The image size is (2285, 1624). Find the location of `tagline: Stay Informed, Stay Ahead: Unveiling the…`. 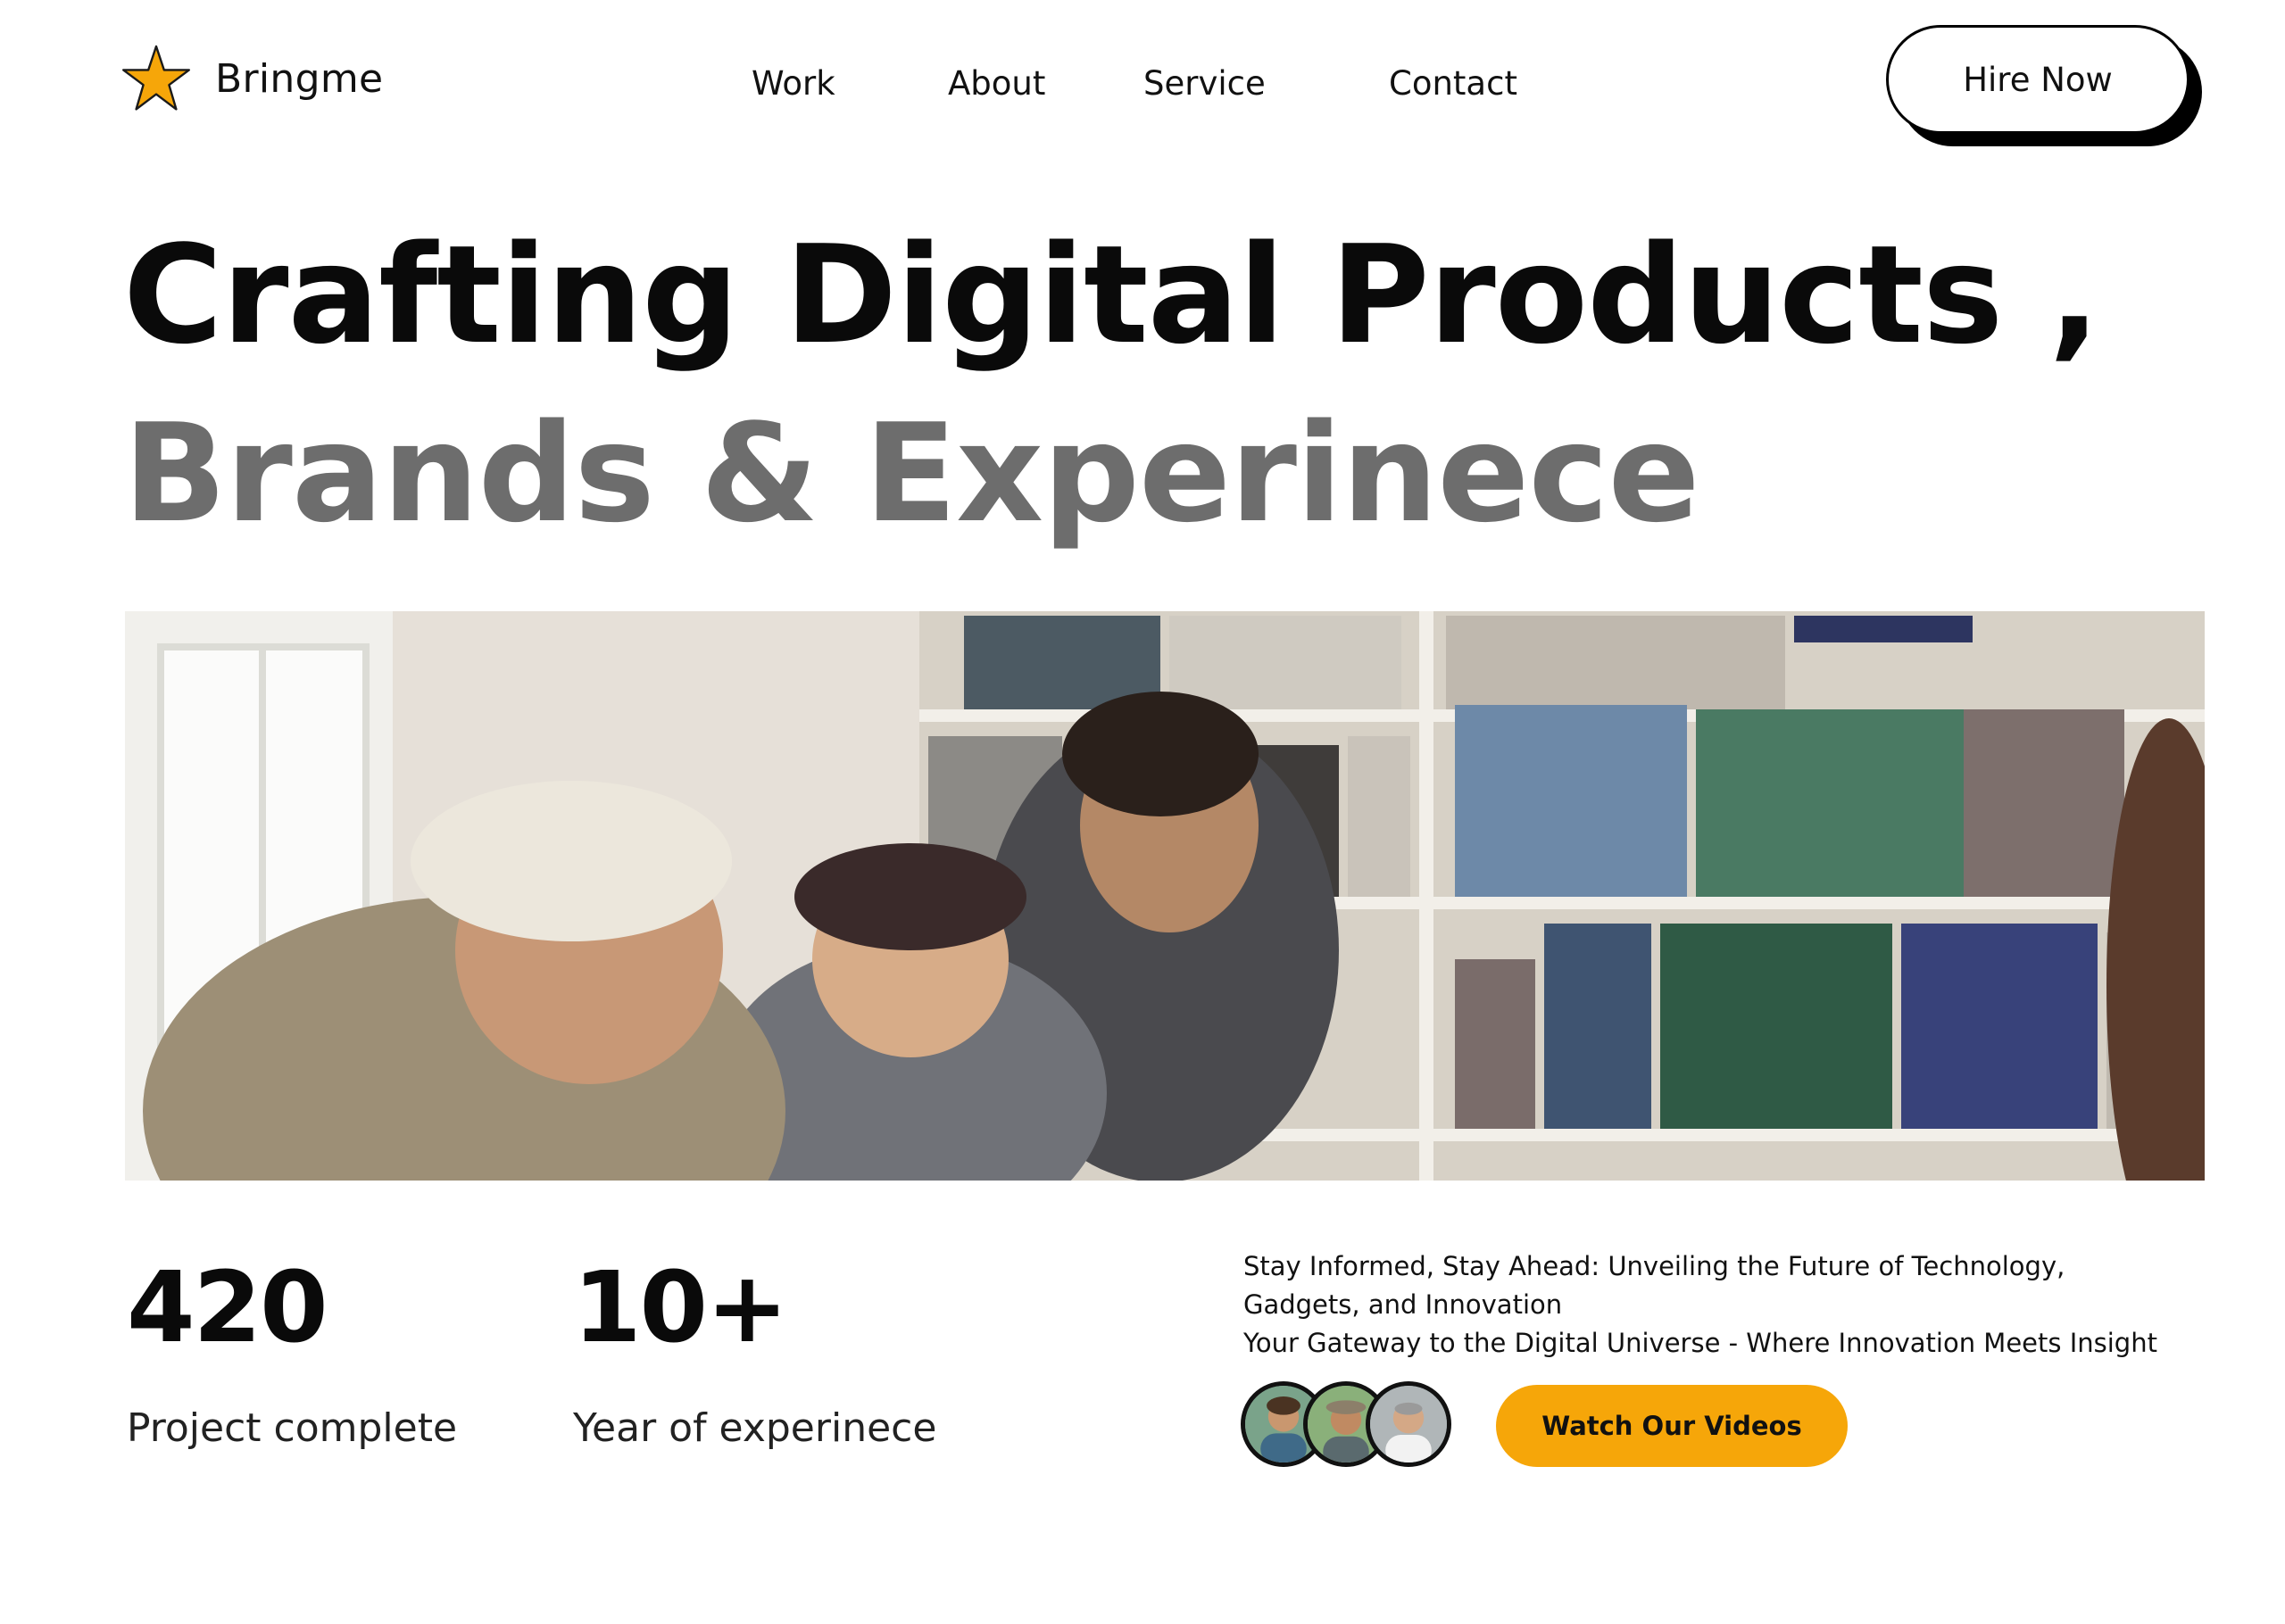

tagline: Stay Informed, Stay Ahead: Unveiling the… is located at coordinates (1716, 1305).